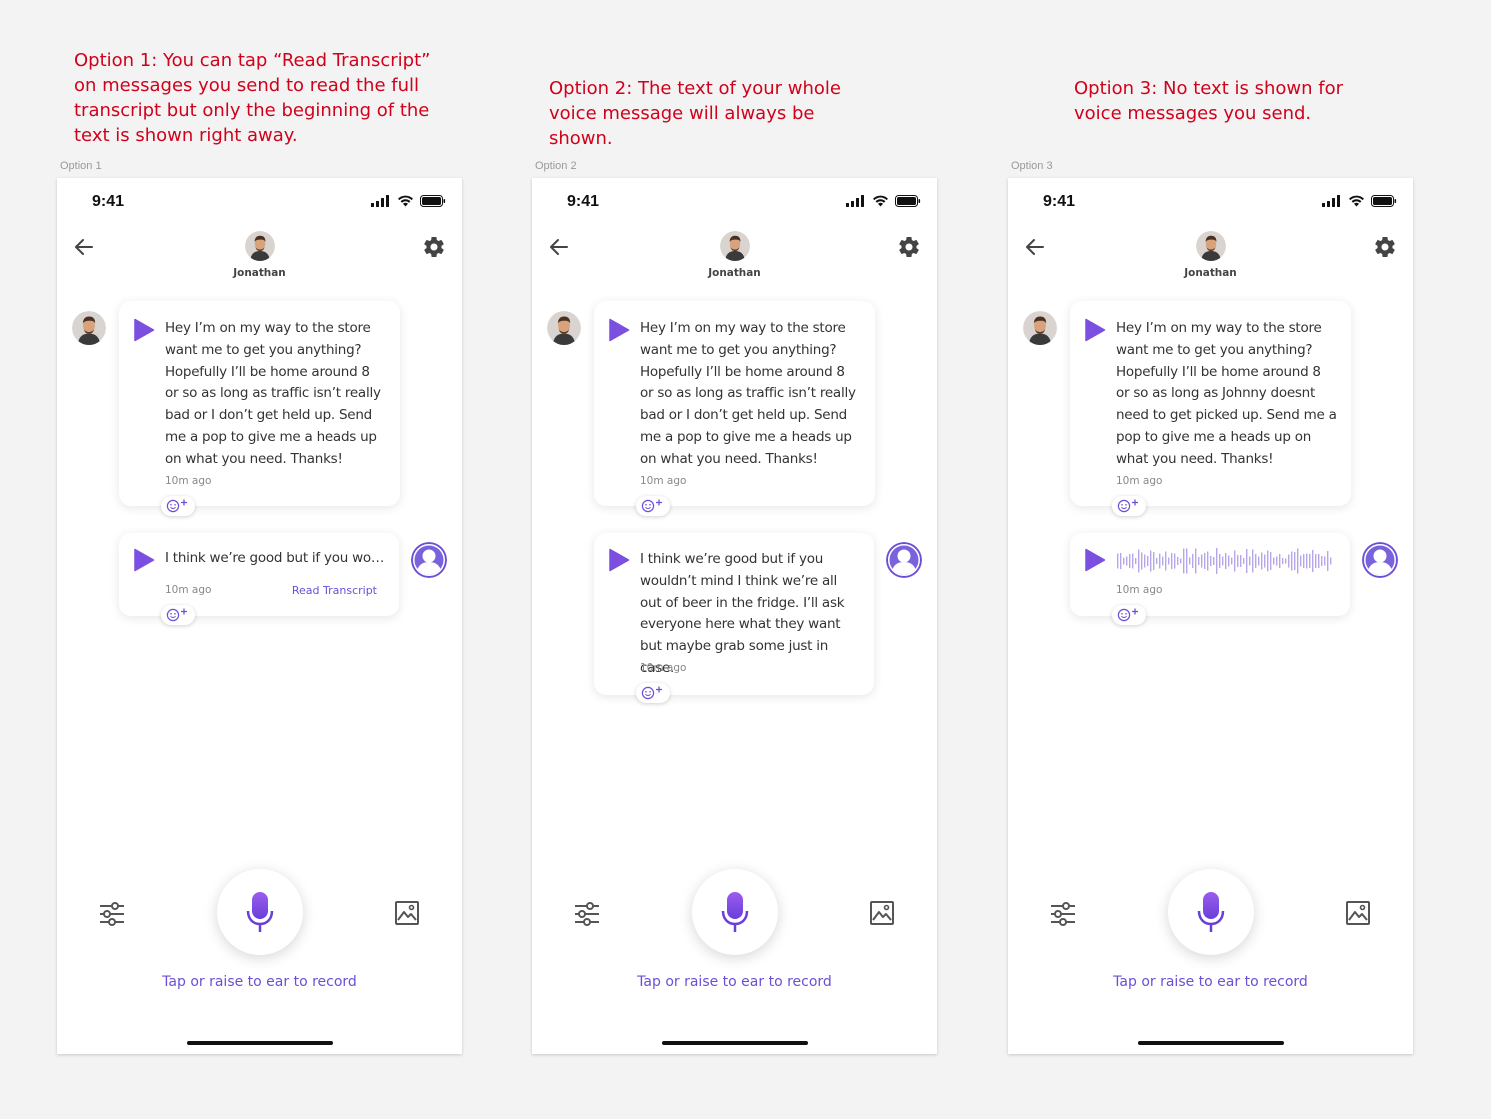 This screenshot has width=1491, height=1119. I want to click on read-transcript-link: Read Transcript, so click(334, 590).